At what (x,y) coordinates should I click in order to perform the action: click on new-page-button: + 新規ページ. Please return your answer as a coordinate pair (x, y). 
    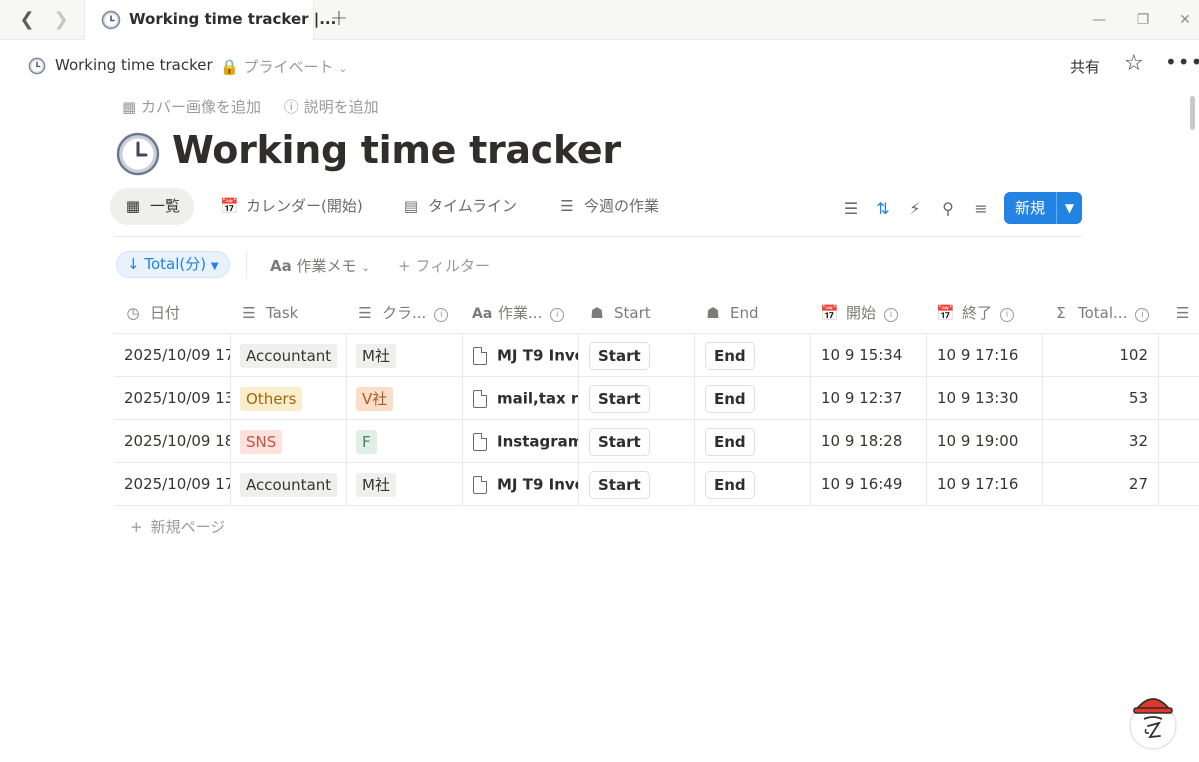
    Looking at the image, I should click on (177, 526).